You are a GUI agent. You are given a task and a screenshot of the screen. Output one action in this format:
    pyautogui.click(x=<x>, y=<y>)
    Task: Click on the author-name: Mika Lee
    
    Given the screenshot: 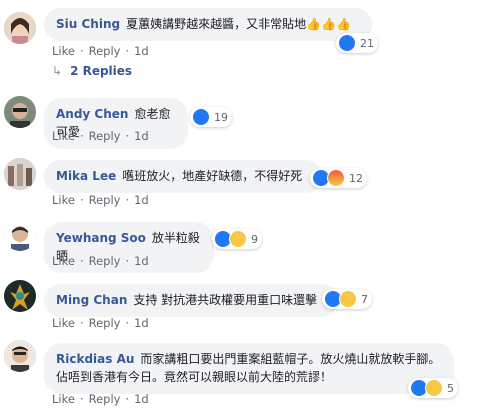 What is the action you would take?
    pyautogui.click(x=86, y=176)
    